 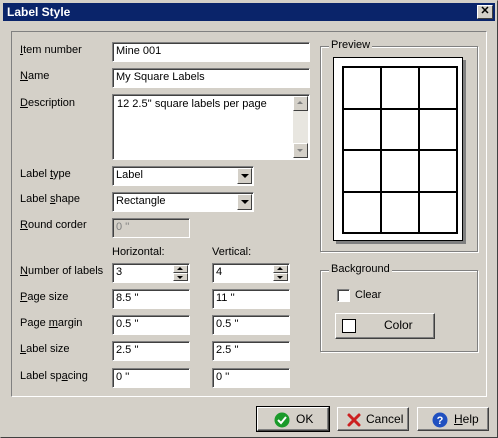 What do you see at coordinates (45, 349) in the screenshot?
I see `label-size-label: Label size` at bounding box center [45, 349].